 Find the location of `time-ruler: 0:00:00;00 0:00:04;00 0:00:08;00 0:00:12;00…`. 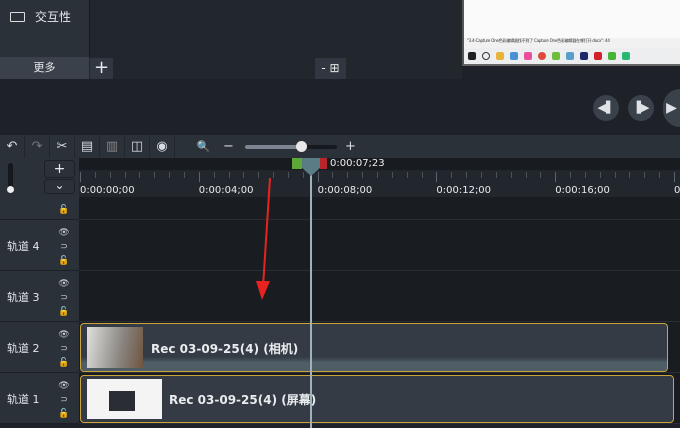

time-ruler: 0:00:00;00 0:00:04;00 0:00:08;00 0:00:12;00… is located at coordinates (379, 183).